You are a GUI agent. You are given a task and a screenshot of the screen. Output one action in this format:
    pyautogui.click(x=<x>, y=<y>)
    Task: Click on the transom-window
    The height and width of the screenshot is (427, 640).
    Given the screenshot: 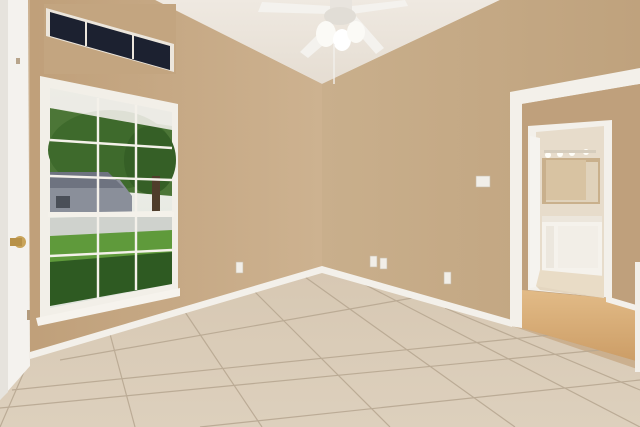 What is the action you would take?
    pyautogui.click(x=110, y=39)
    